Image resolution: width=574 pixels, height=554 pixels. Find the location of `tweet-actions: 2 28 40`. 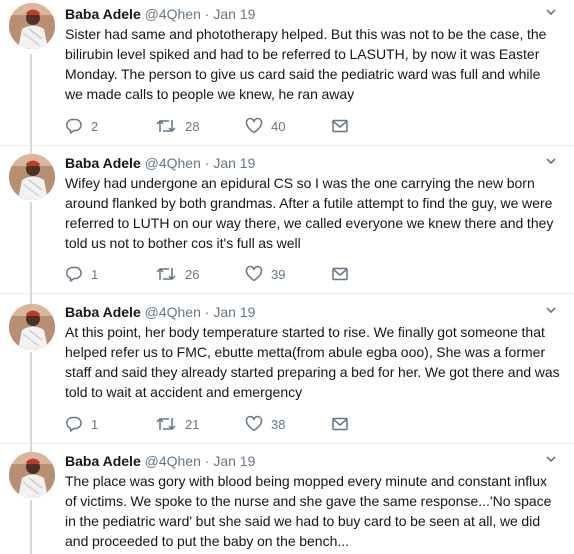

tweet-actions: 2 28 40 is located at coordinates (207, 126).